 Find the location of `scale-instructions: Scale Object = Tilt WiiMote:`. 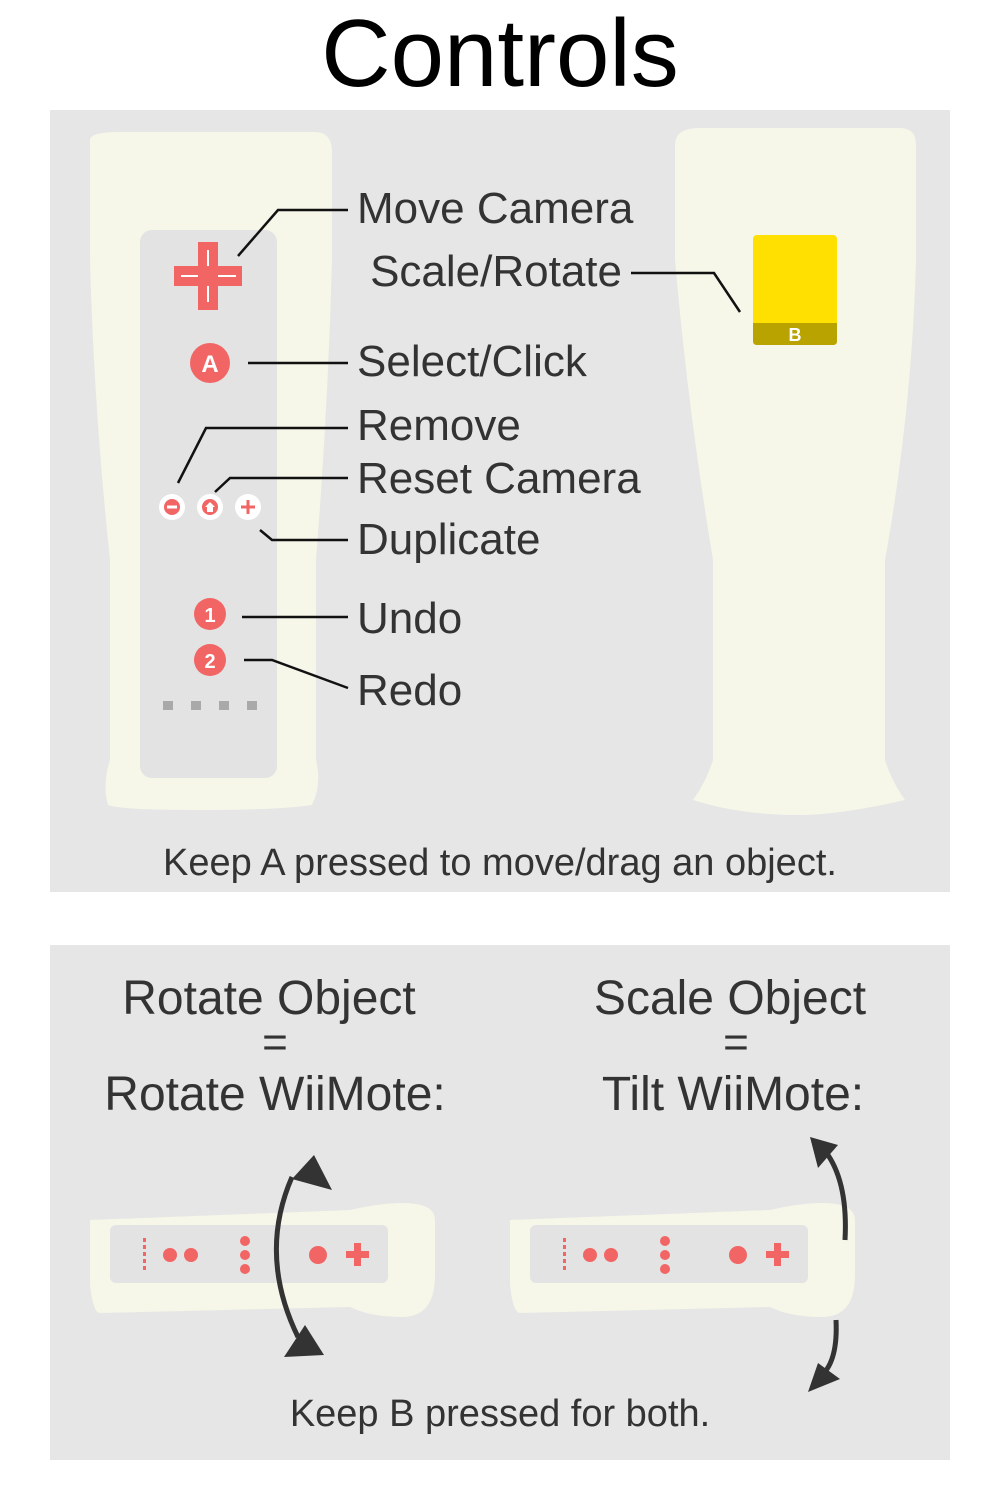

scale-instructions: Scale Object = Tilt WiiMote: is located at coordinates (730, 1046).